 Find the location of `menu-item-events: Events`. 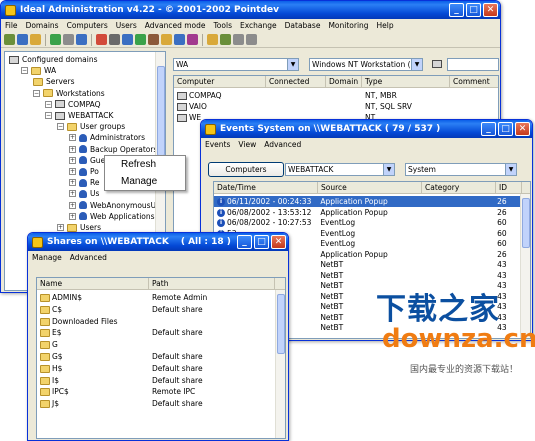

menu-item-events: Events is located at coordinates (217, 144).